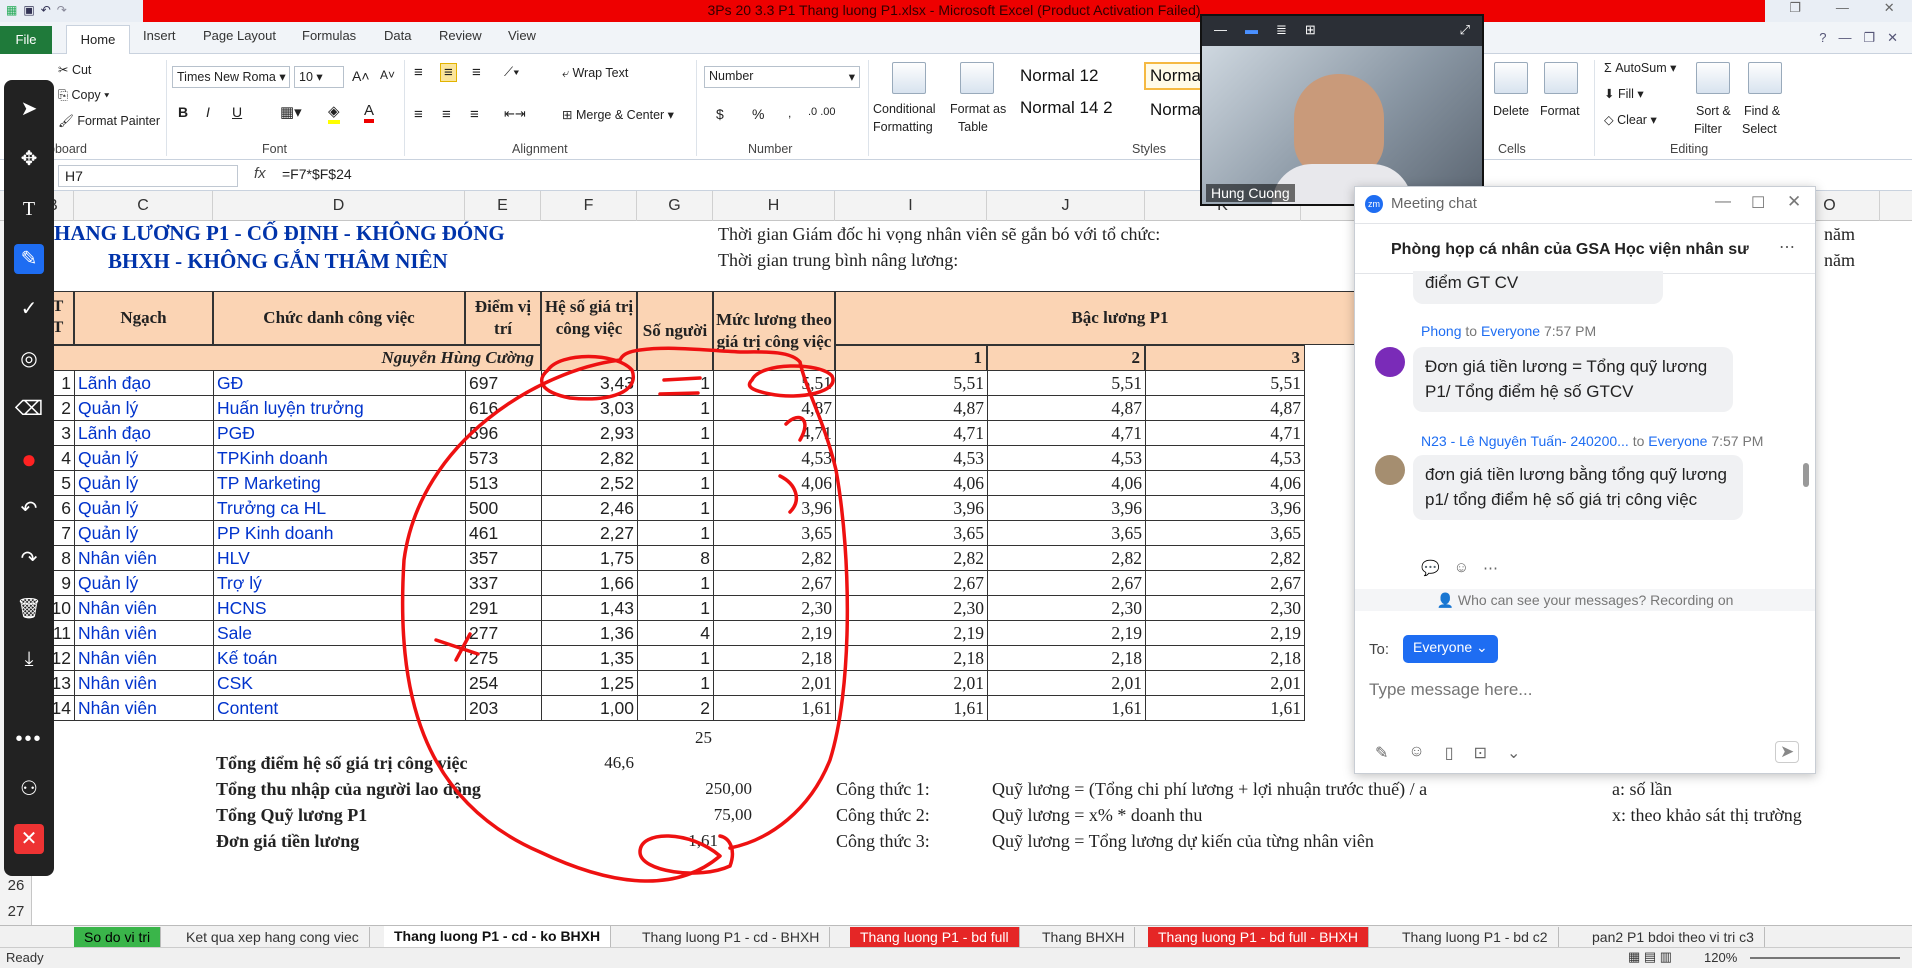 This screenshot has height=968, width=1912. Describe the element at coordinates (1795, 11) in the screenshot. I see `restore-icon: ❐` at that location.